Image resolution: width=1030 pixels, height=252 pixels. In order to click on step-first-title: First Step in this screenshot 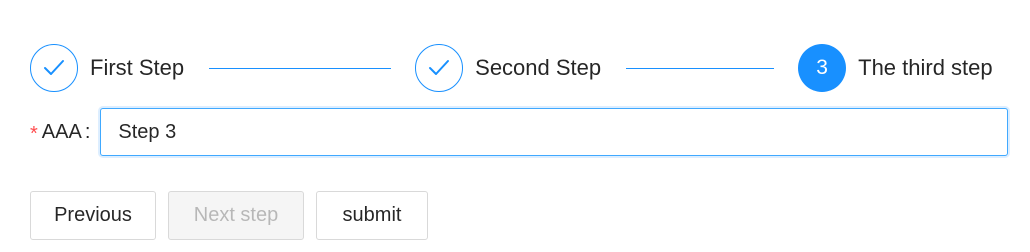, I will do `click(137, 67)`.